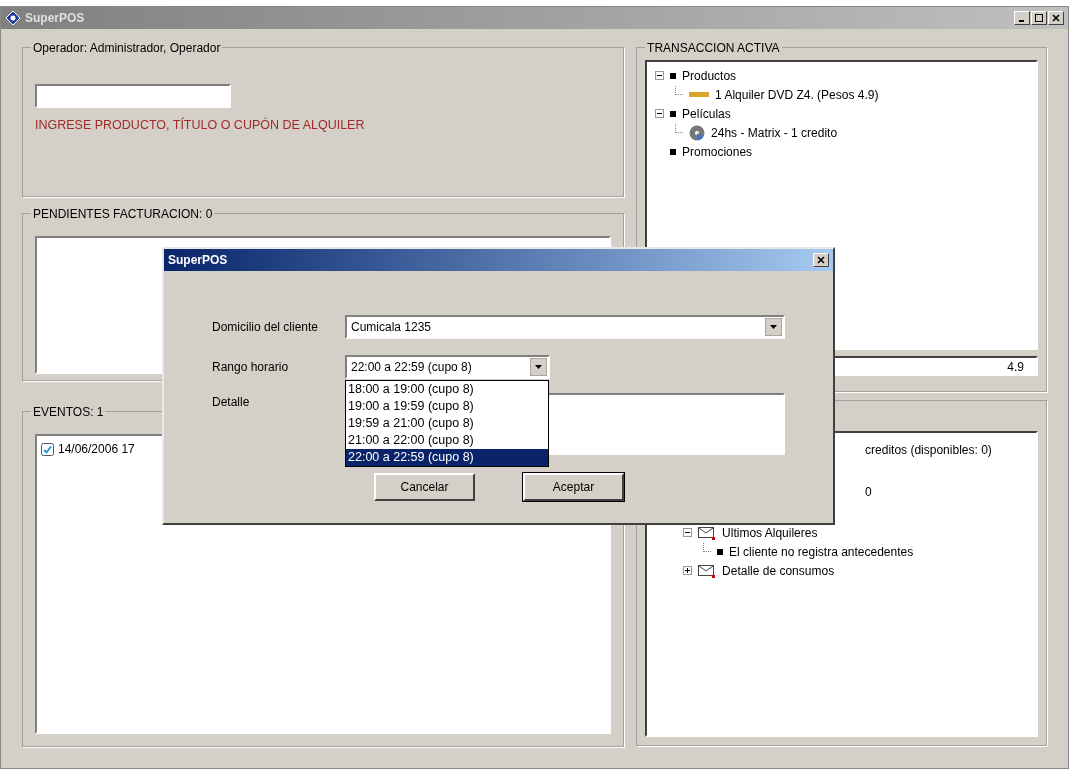 Image resolution: width=1069 pixels, height=769 pixels. I want to click on field-label: Detalle, so click(231, 402).